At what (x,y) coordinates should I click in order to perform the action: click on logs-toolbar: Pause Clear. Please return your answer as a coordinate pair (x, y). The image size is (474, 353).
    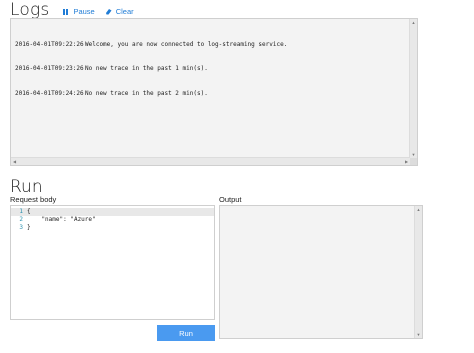
    Looking at the image, I should click on (103, 11).